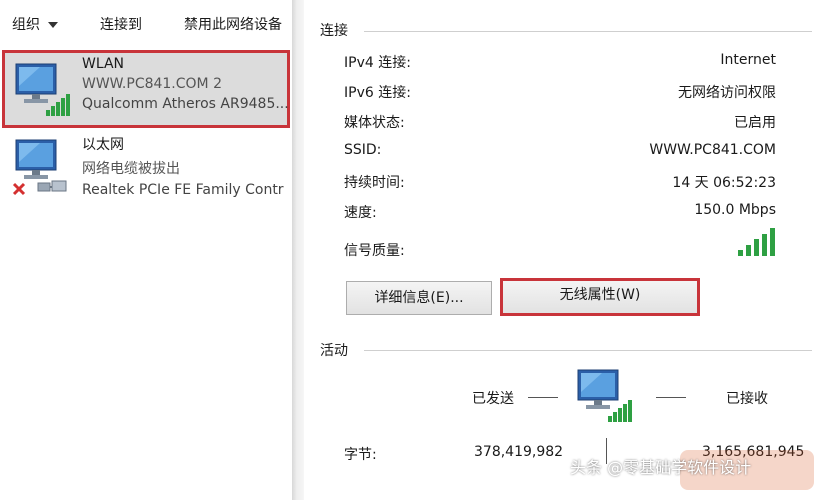 The width and height of the screenshot is (822, 500). What do you see at coordinates (374, 251) in the screenshot?
I see `property-key: 信号质量:` at bounding box center [374, 251].